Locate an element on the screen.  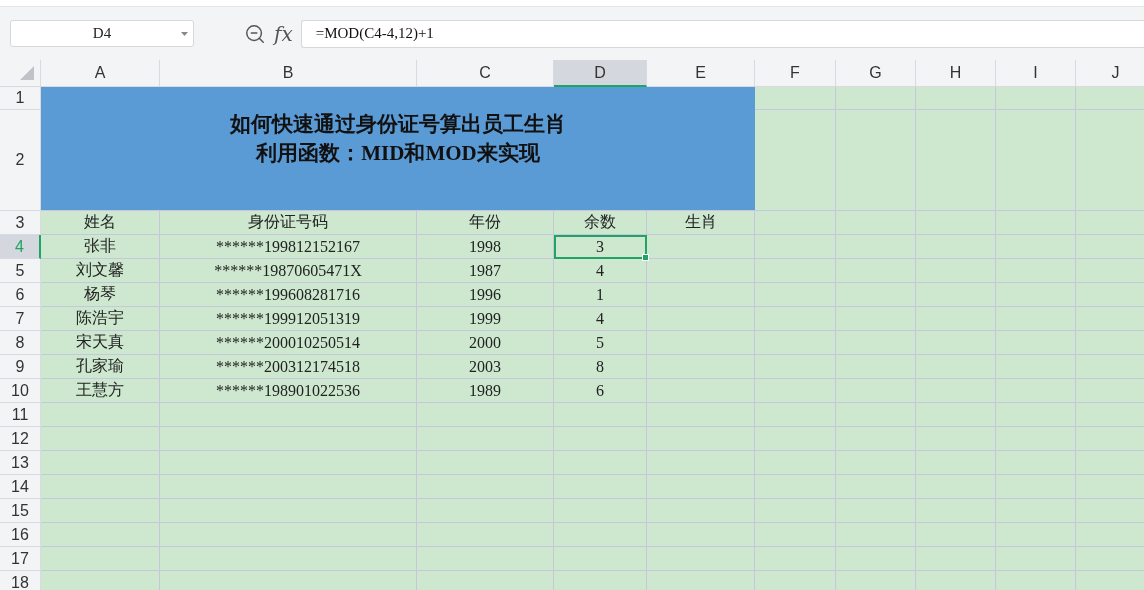
table-cell: 2003 is located at coordinates (485, 367).